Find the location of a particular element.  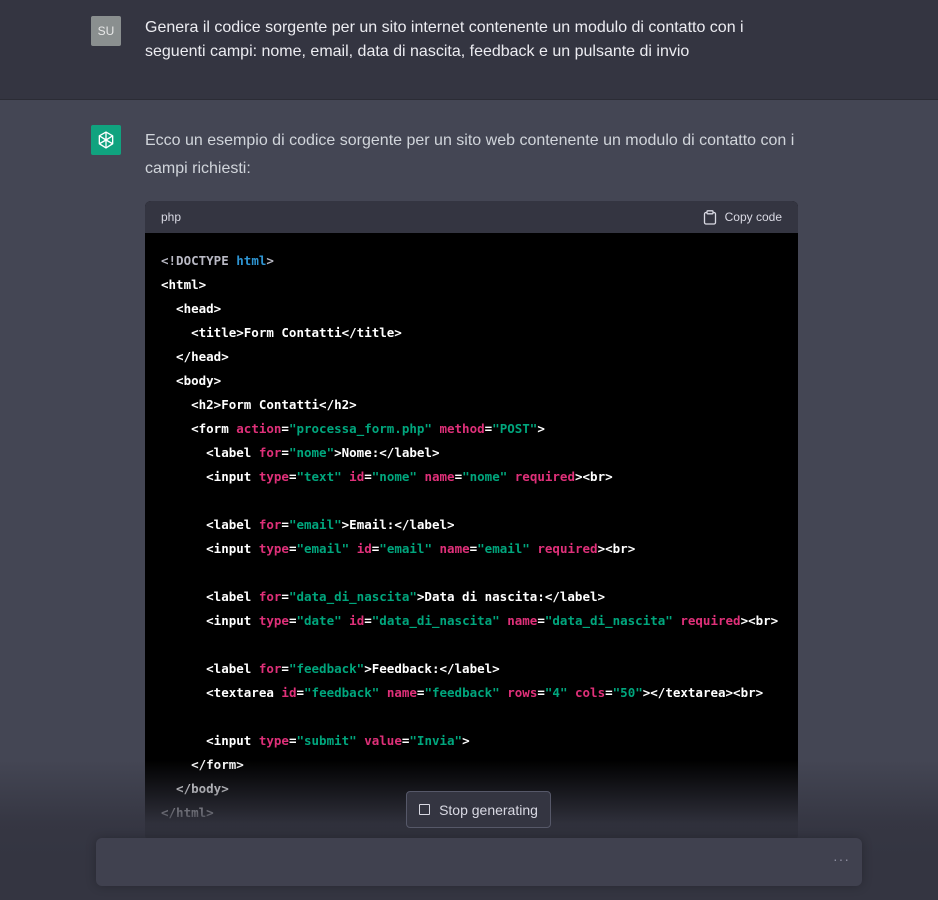

code-token: >Email:</label> is located at coordinates (398, 524).